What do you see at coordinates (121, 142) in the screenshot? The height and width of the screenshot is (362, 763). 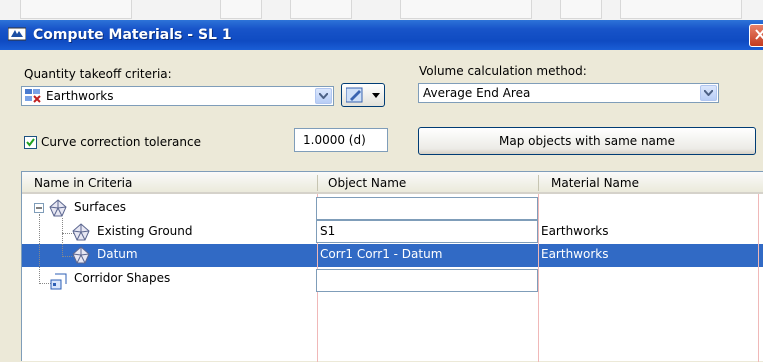 I see `curve-correction-label: Curve correction tolerance` at bounding box center [121, 142].